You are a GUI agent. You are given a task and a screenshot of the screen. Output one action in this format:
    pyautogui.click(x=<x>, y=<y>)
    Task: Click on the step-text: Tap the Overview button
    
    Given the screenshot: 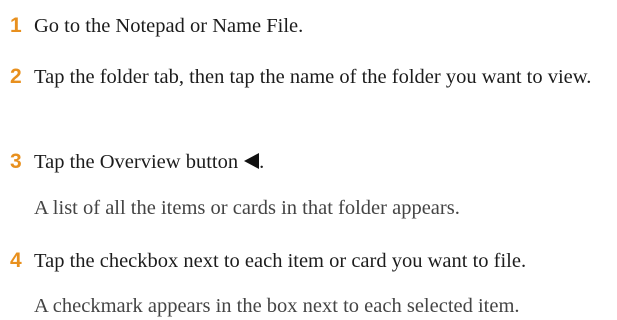 What is the action you would take?
    pyautogui.click(x=136, y=162)
    